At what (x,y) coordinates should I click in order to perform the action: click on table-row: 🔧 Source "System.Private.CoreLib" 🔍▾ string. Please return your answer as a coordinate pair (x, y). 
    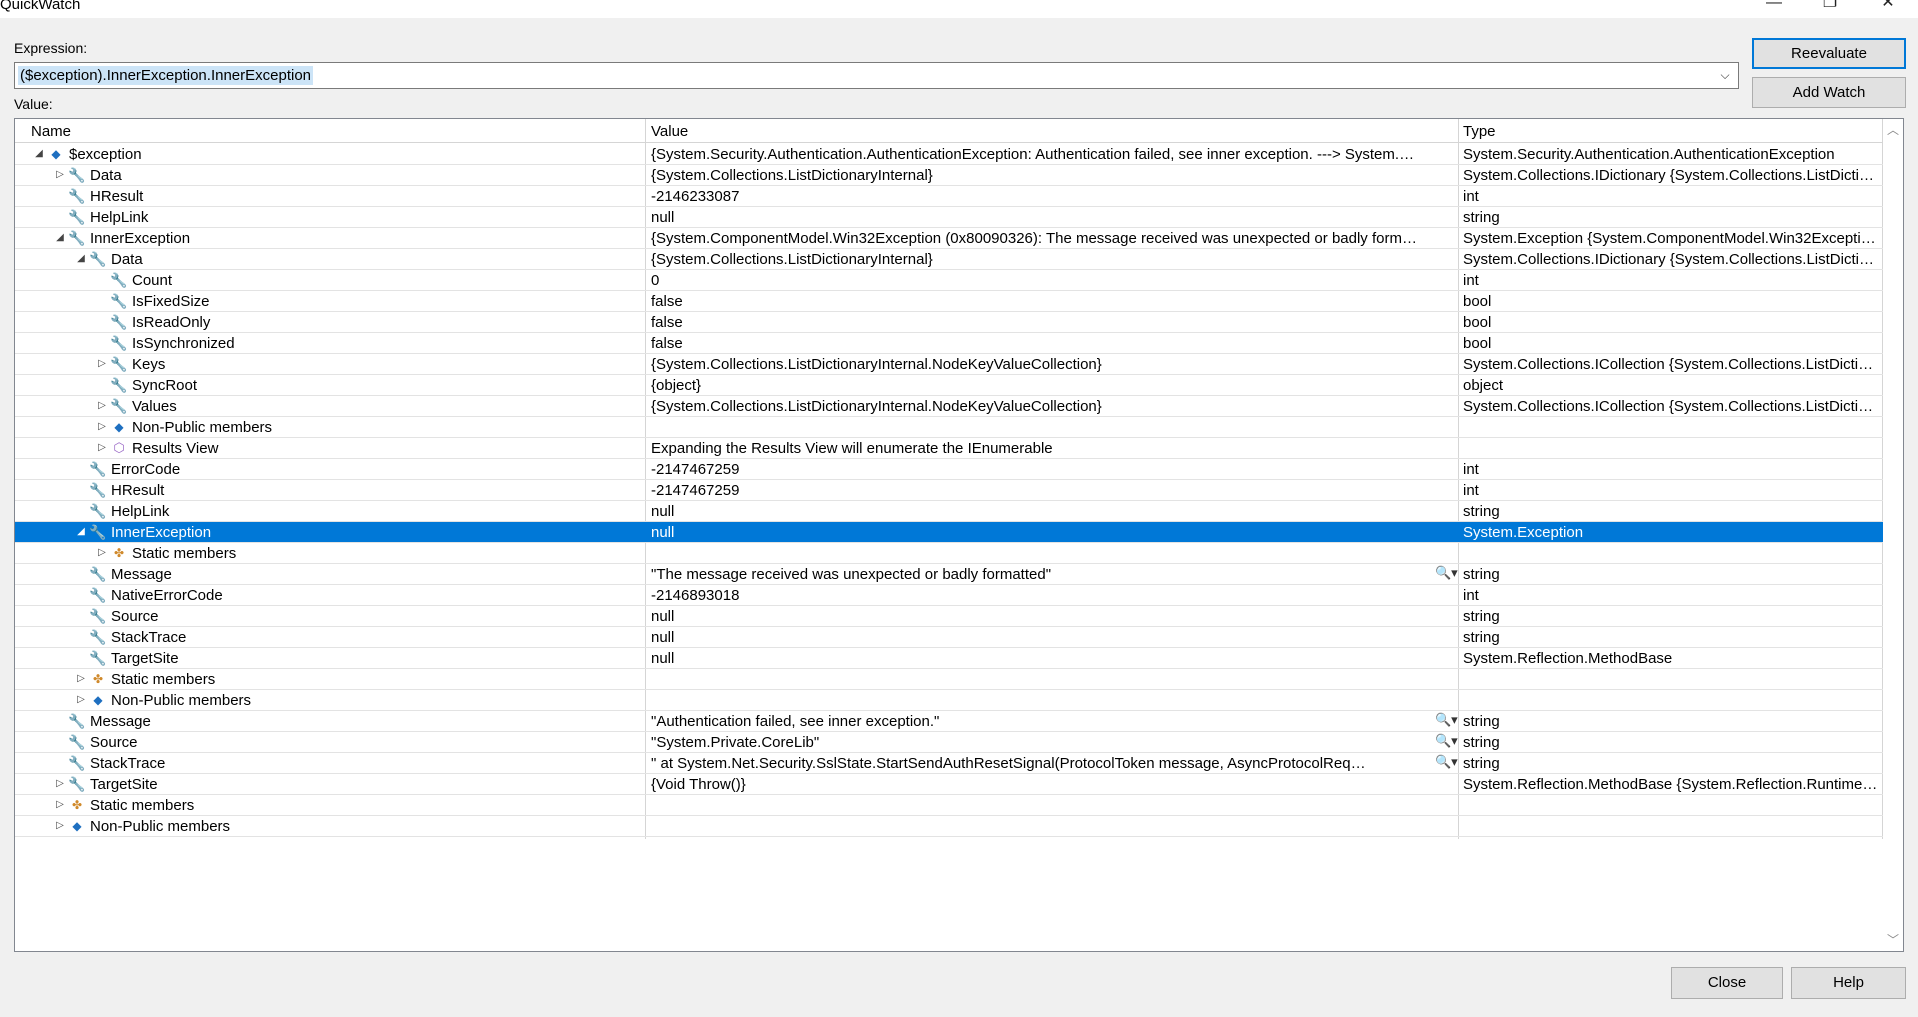
    Looking at the image, I should click on (949, 742).